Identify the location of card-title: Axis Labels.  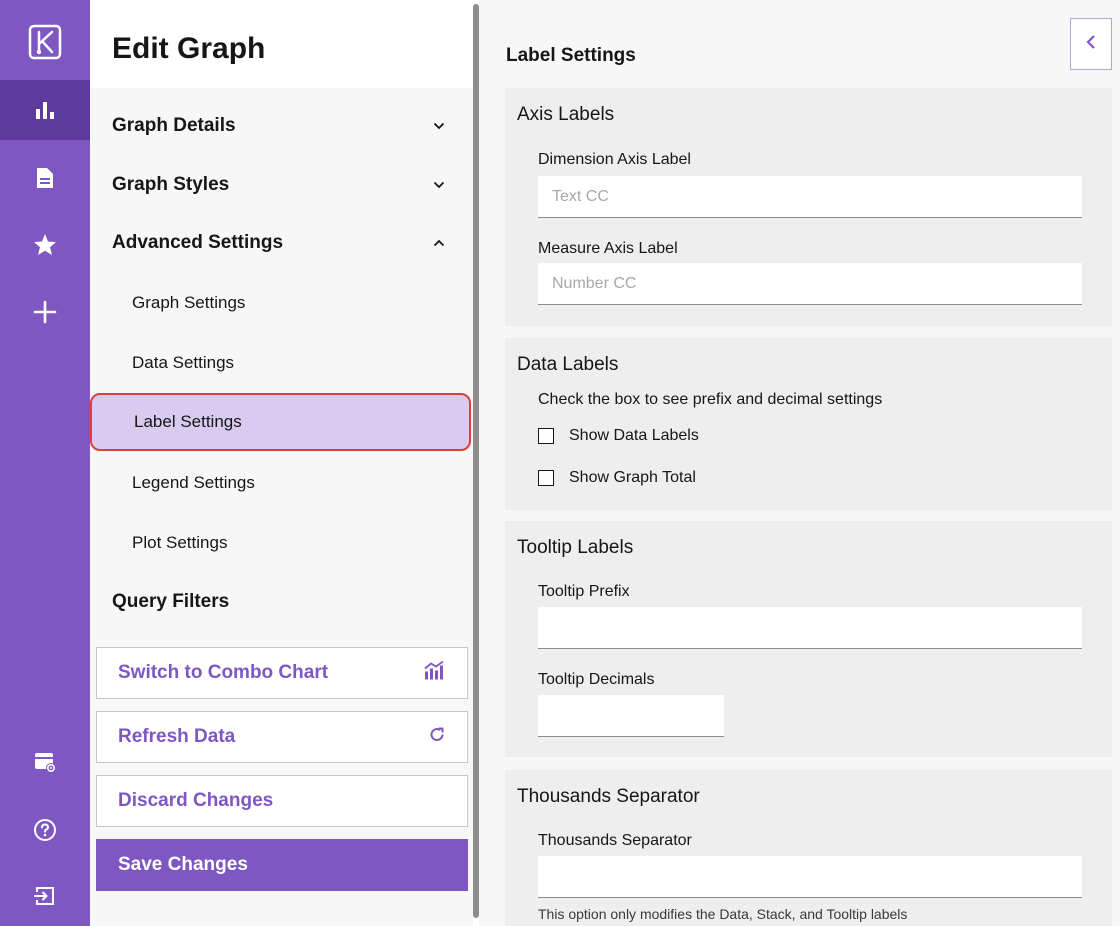
(566, 114).